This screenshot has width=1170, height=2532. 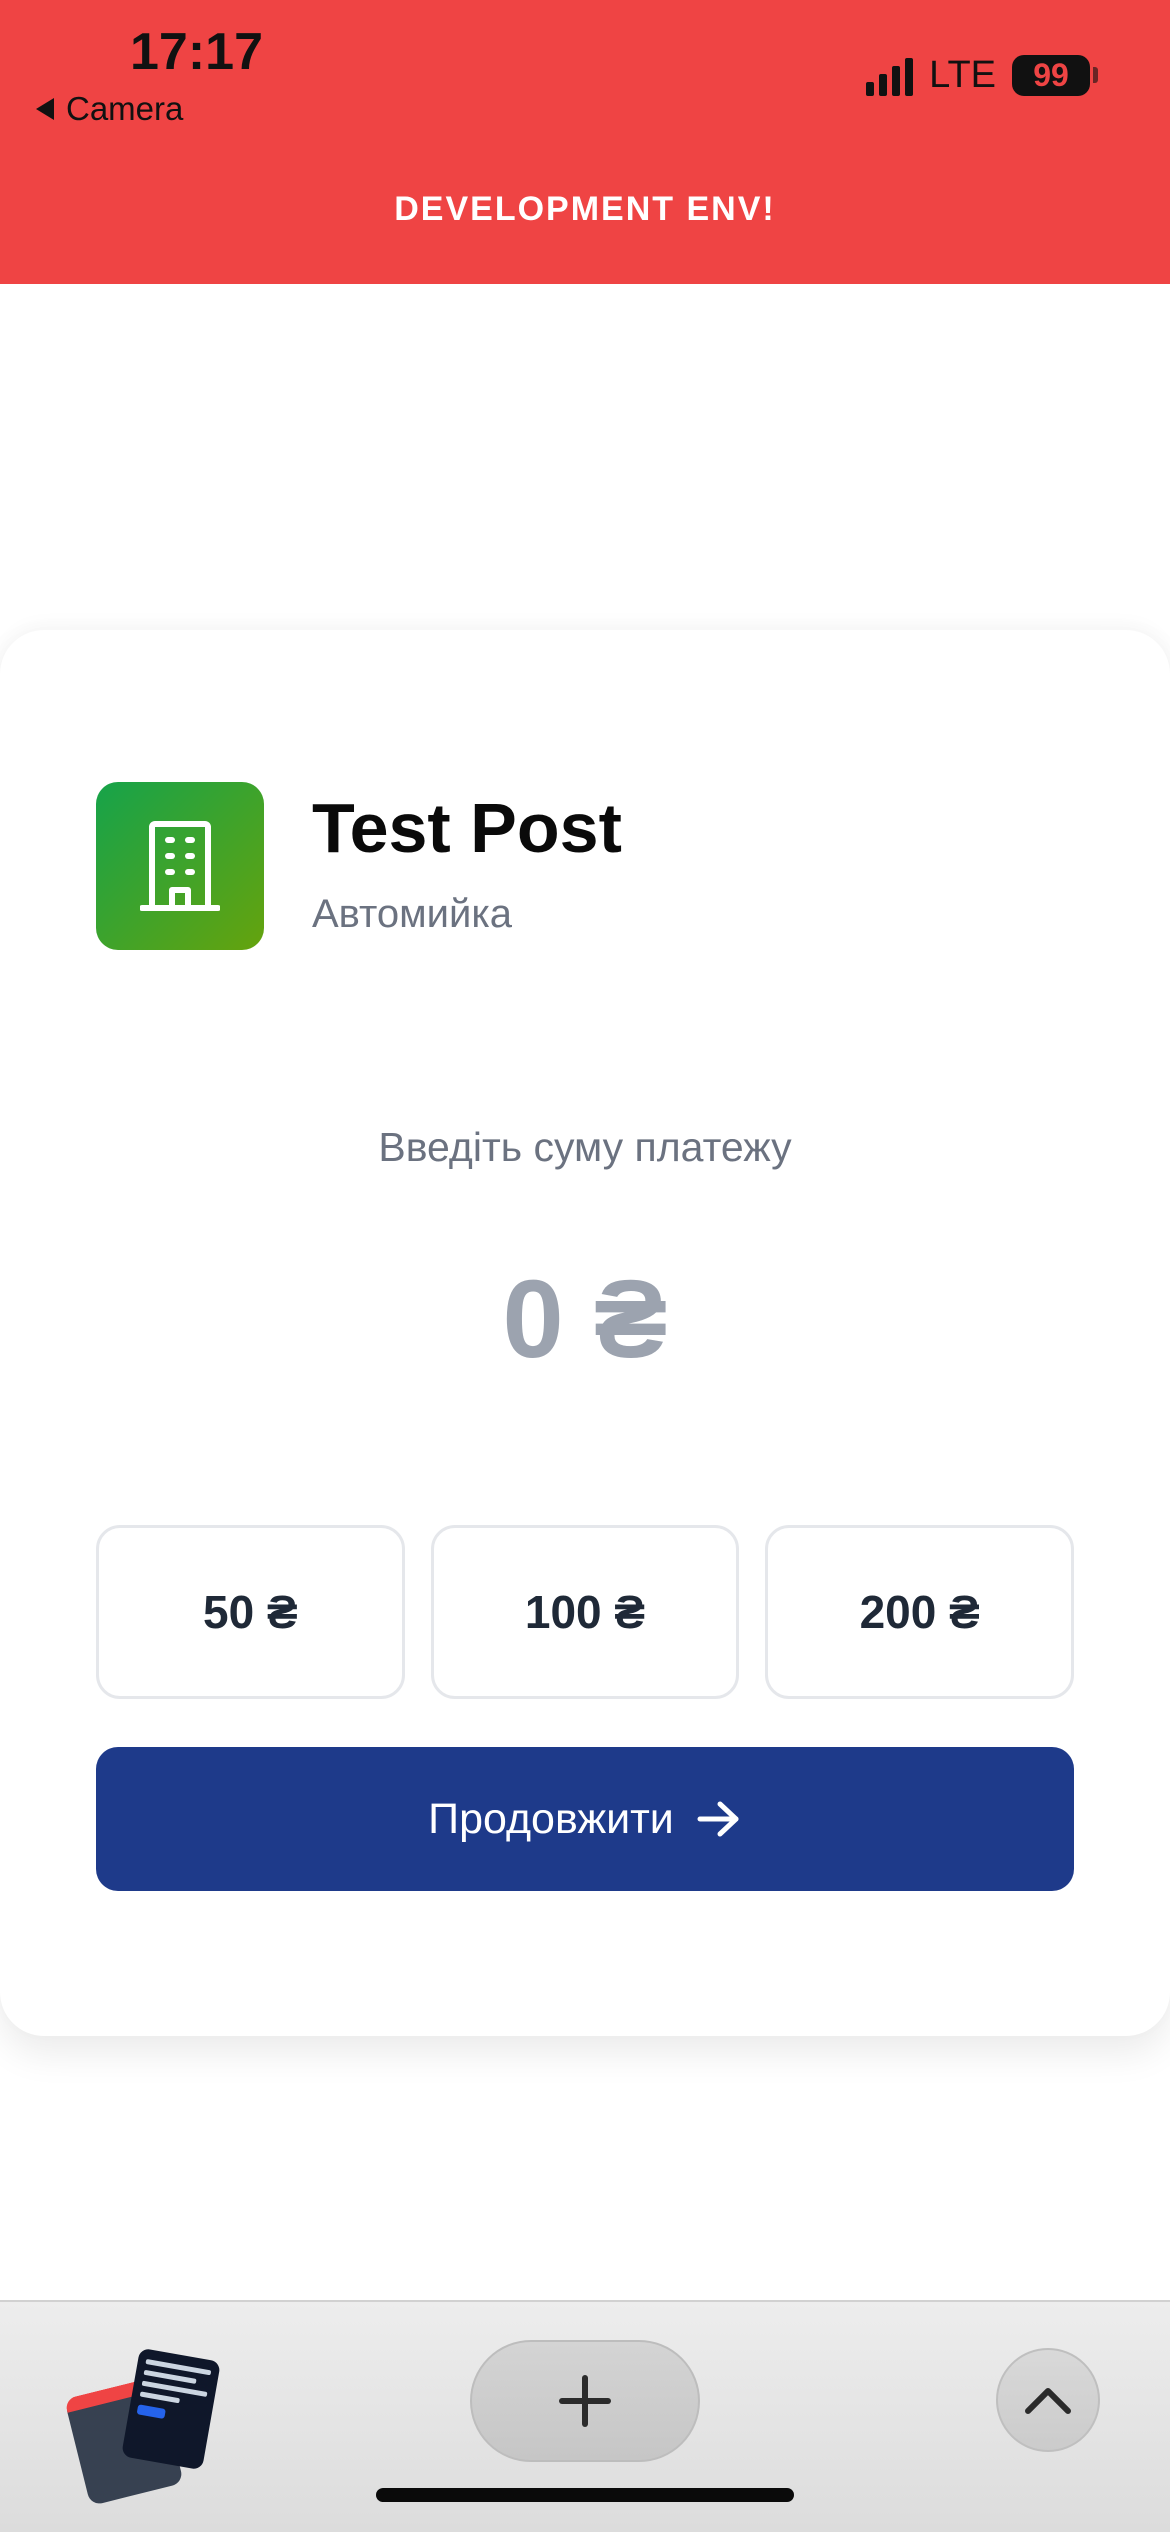 I want to click on continue-button: Продовжити, so click(x=585, y=1819).